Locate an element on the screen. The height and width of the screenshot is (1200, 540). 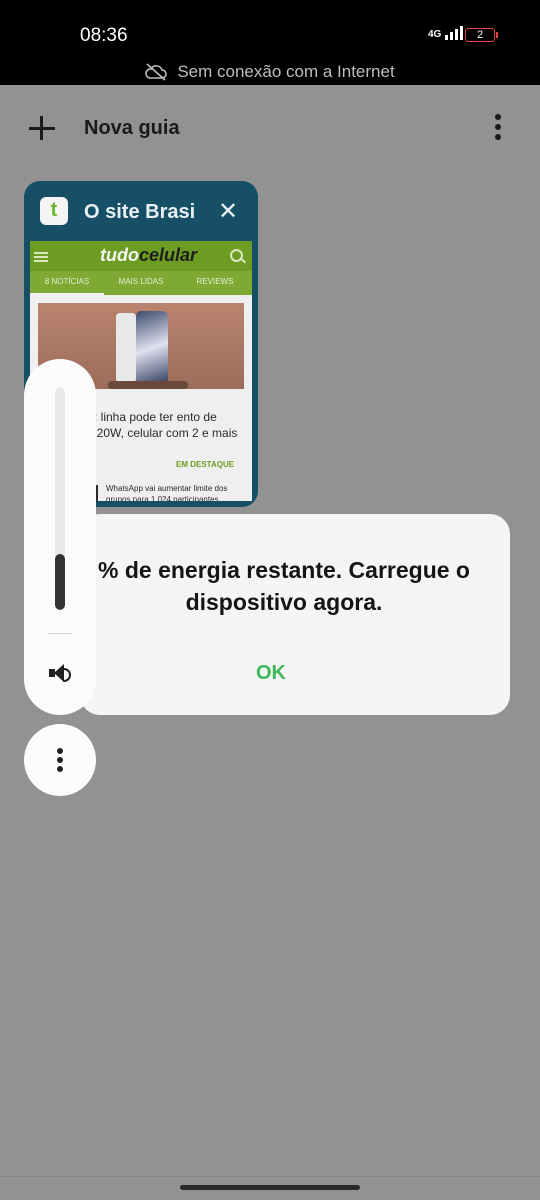
offline-banner: Sem conexão com a Internet is located at coordinates (270, 71).